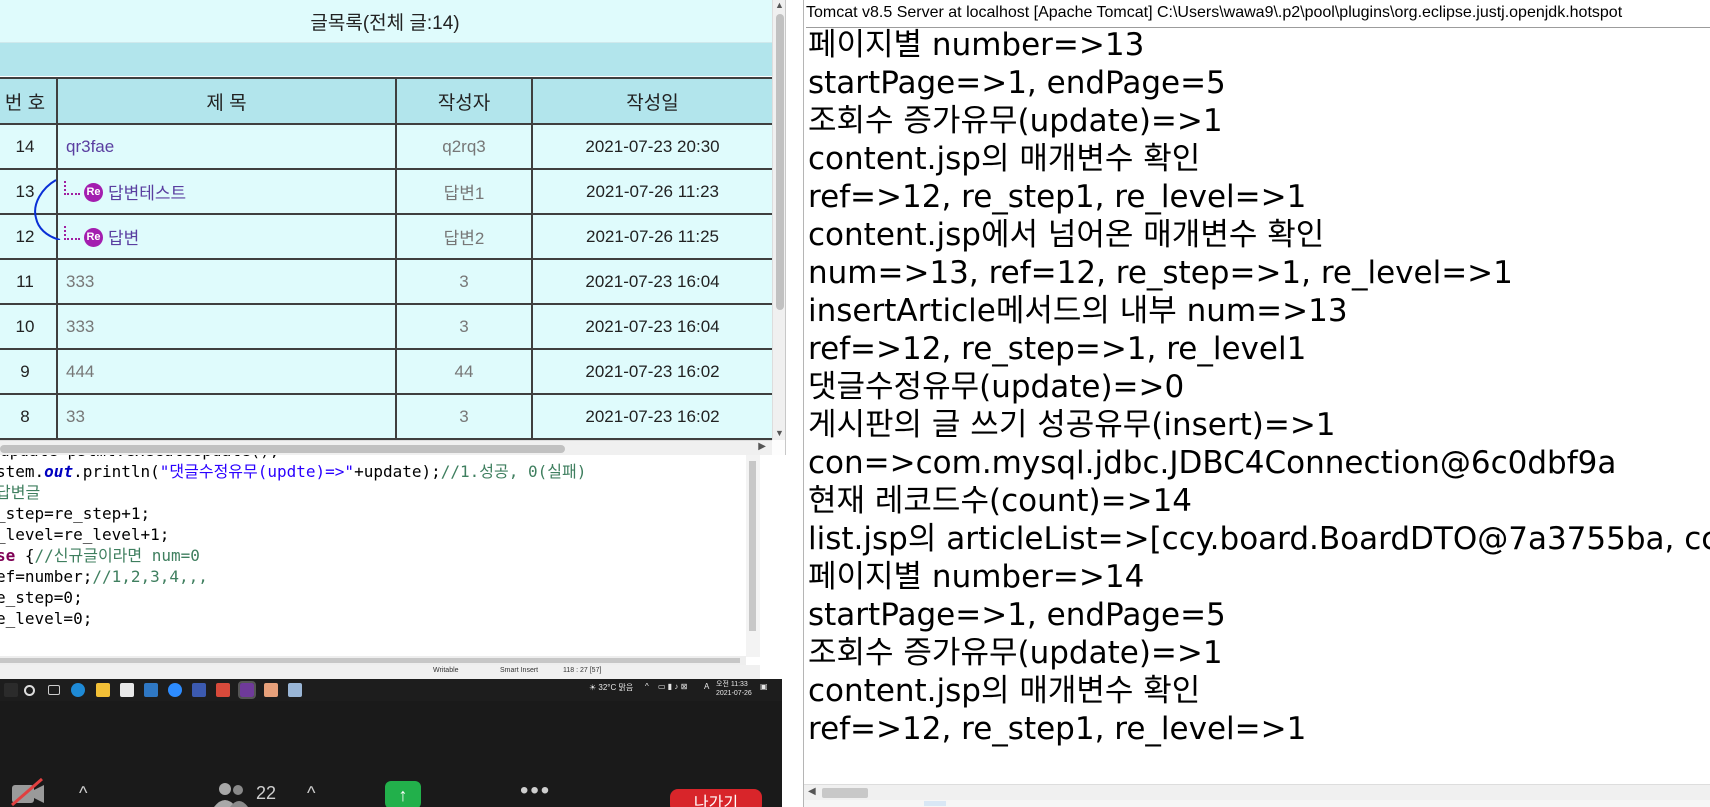  What do you see at coordinates (387, 101) in the screenshot?
I see `board-table-header-row: 번 호 제 목 작성자 작성일` at bounding box center [387, 101].